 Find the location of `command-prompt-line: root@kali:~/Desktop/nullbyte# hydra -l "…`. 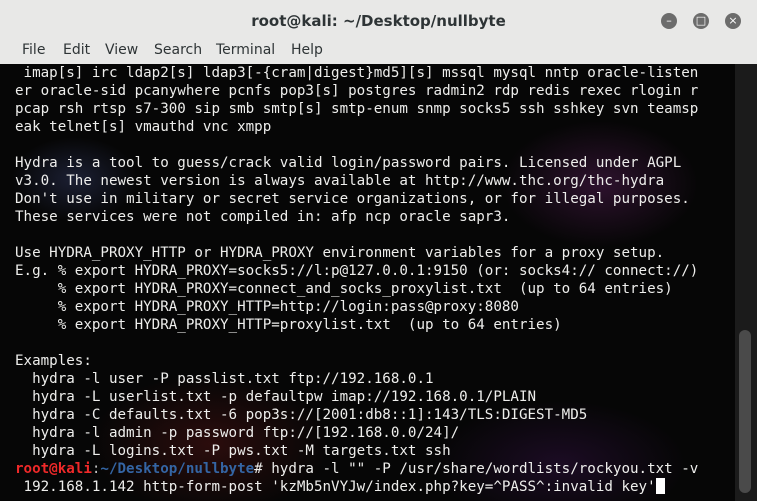

command-prompt-line: root@kali:~/Desktop/nullbyte# hydra -l "… is located at coordinates (356, 469).